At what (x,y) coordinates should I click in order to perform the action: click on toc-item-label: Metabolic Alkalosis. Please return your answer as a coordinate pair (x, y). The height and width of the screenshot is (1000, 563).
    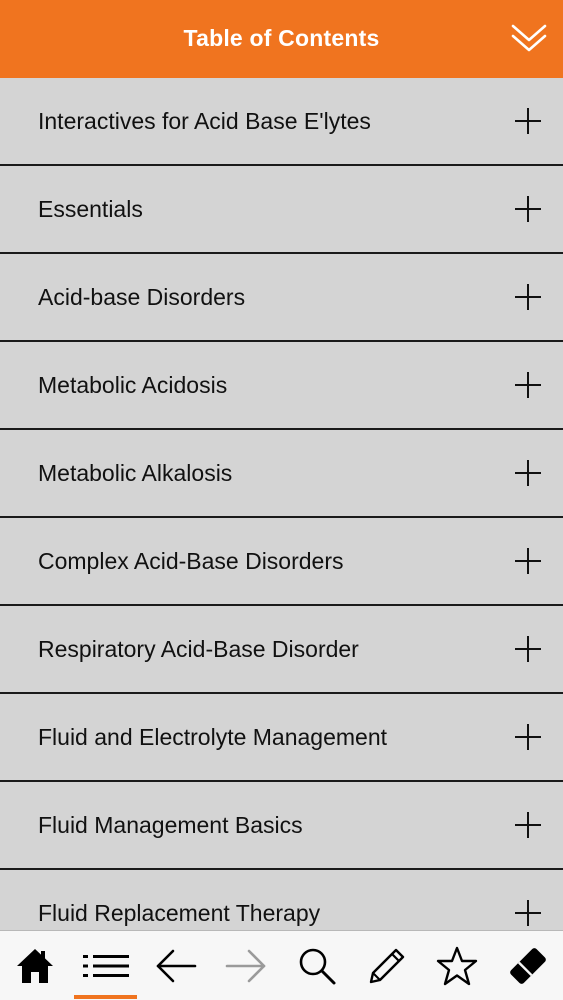
    Looking at the image, I should click on (135, 472).